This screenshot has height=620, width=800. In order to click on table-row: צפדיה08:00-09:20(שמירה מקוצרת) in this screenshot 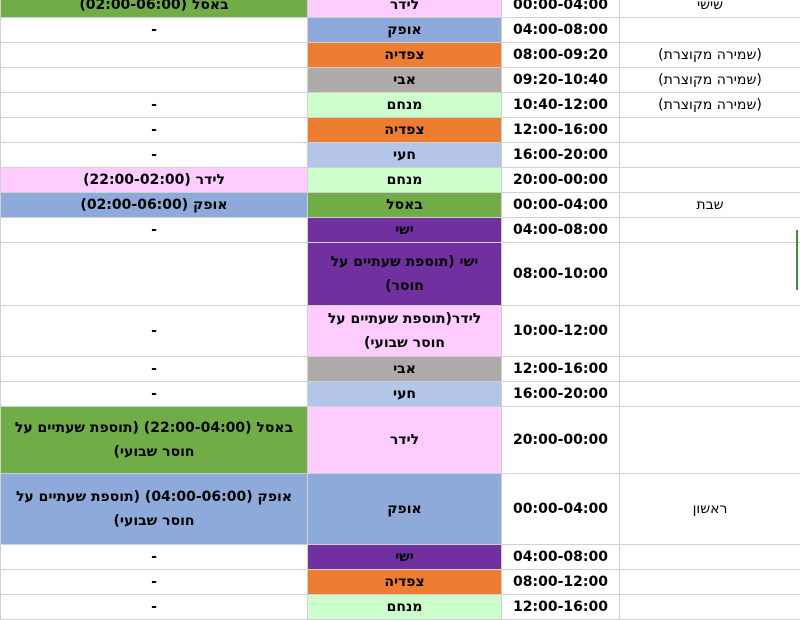, I will do `click(400, 55)`.